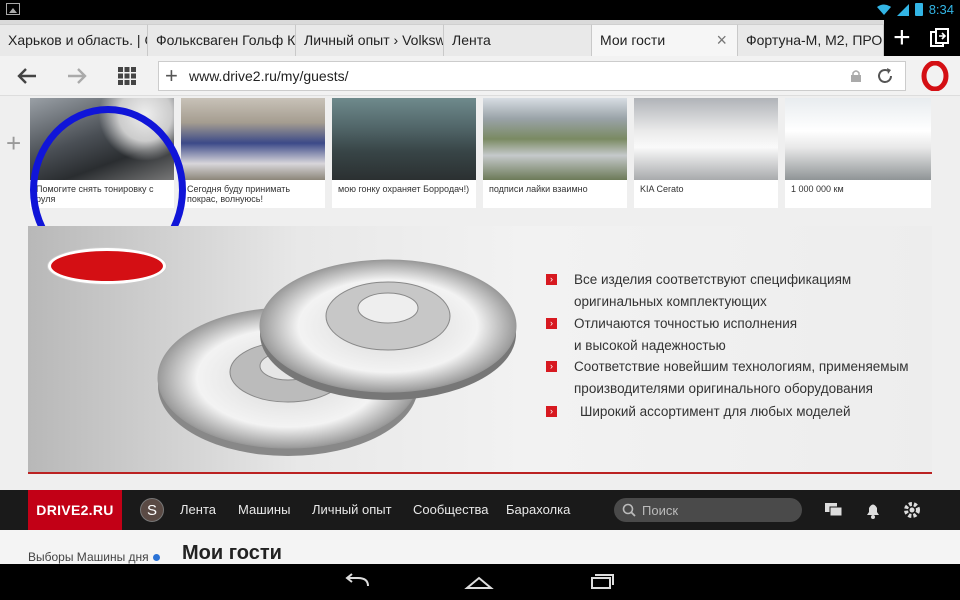 Image resolution: width=960 pixels, height=600 pixels. Describe the element at coordinates (902, 38) in the screenshot. I see `new-tab-button: +` at that location.